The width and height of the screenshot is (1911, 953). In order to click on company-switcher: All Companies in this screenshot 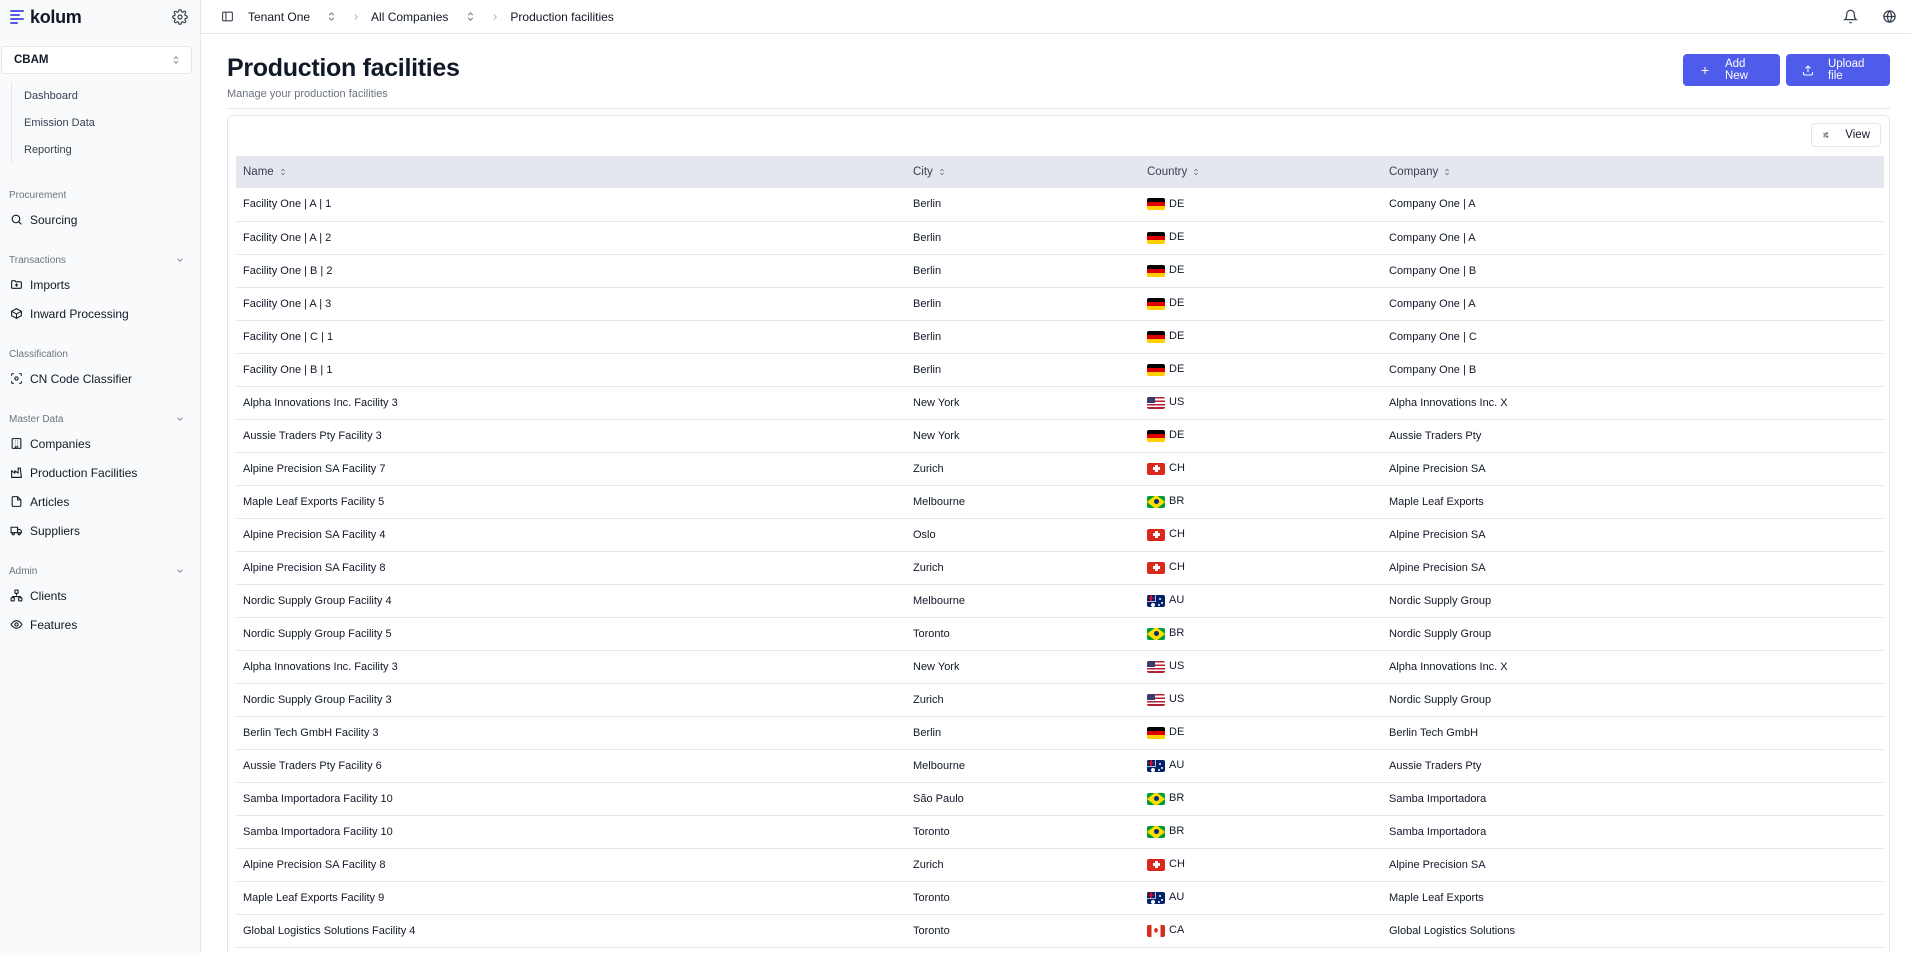, I will do `click(423, 17)`.